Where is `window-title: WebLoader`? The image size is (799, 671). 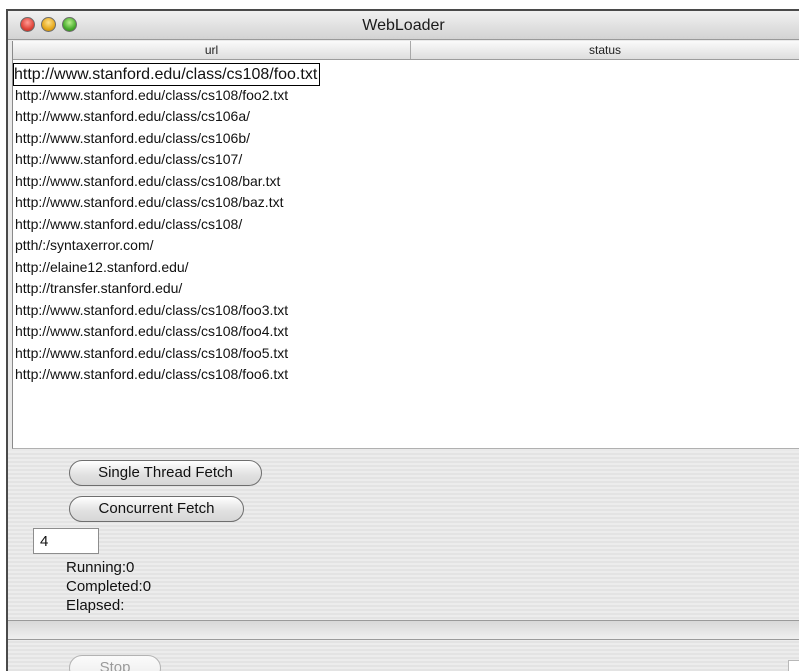
window-title: WebLoader is located at coordinates (403, 25).